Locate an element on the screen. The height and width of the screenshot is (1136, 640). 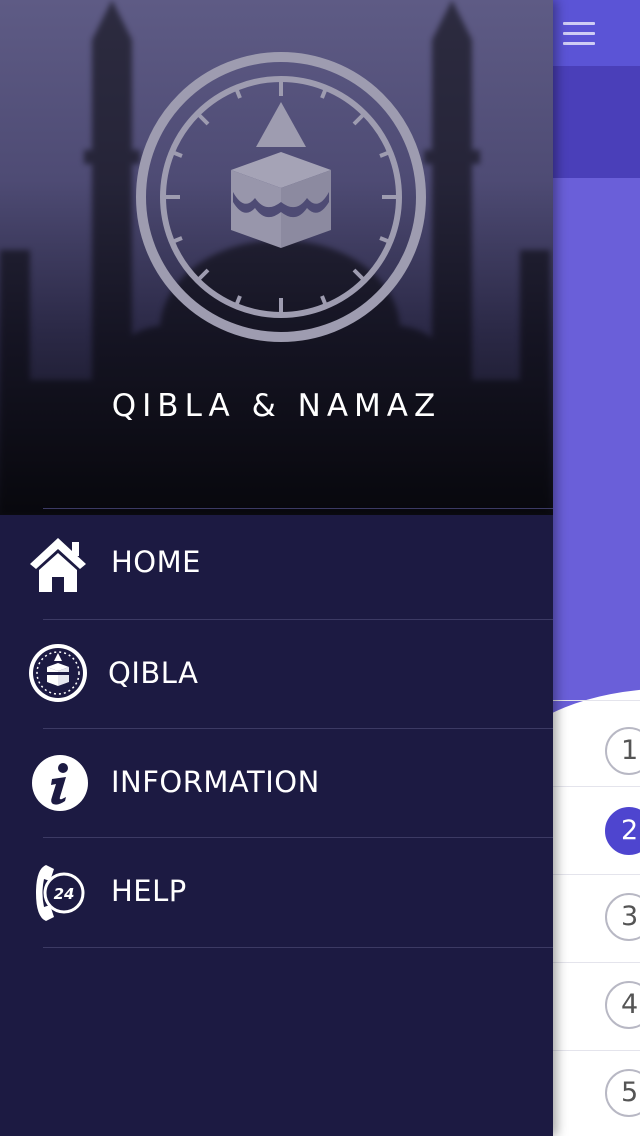
info-icon is located at coordinates (60, 783).